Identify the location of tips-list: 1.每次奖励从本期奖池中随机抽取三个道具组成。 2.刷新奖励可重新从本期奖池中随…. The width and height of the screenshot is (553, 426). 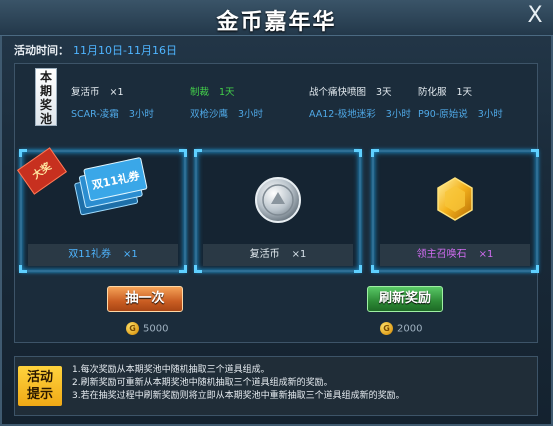
(238, 383).